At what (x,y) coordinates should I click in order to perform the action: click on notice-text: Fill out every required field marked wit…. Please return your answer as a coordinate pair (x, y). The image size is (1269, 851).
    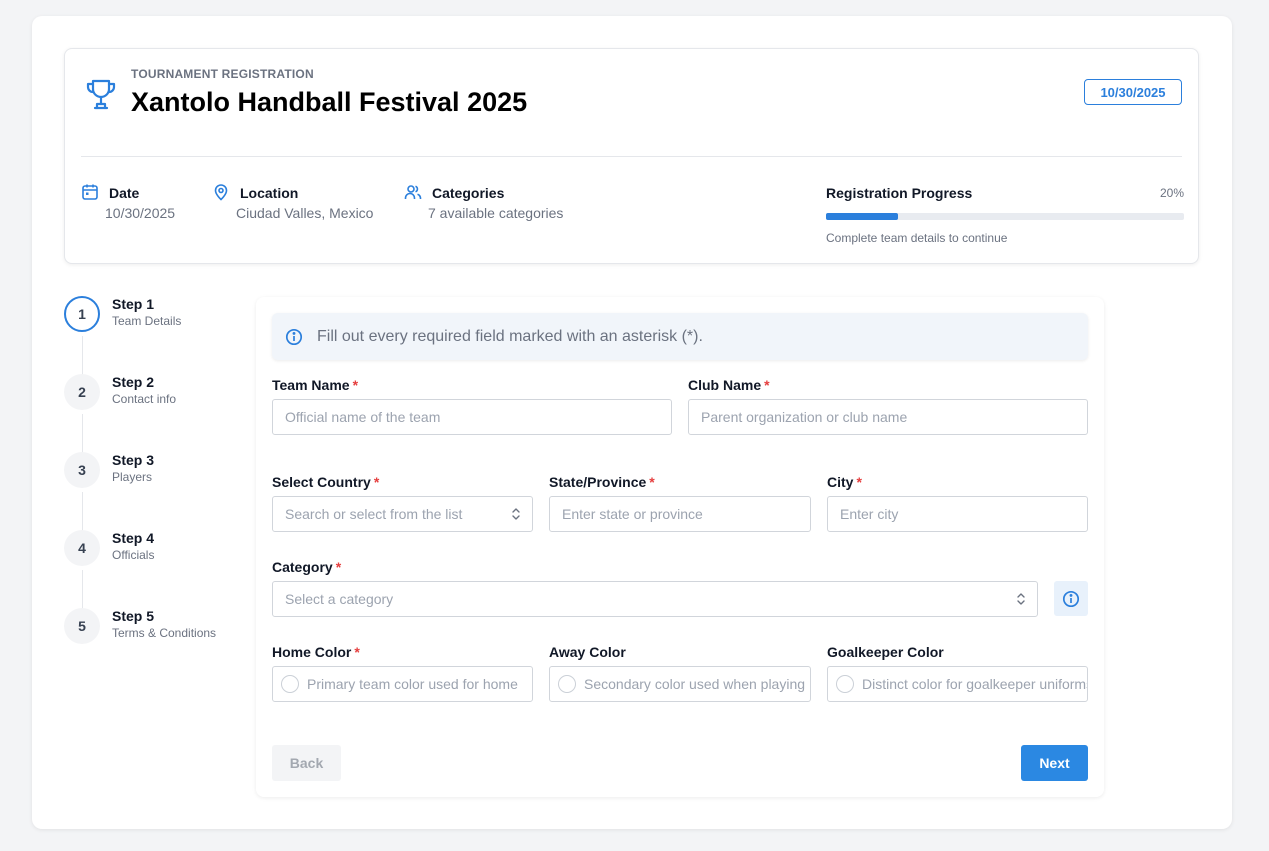
    Looking at the image, I should click on (510, 336).